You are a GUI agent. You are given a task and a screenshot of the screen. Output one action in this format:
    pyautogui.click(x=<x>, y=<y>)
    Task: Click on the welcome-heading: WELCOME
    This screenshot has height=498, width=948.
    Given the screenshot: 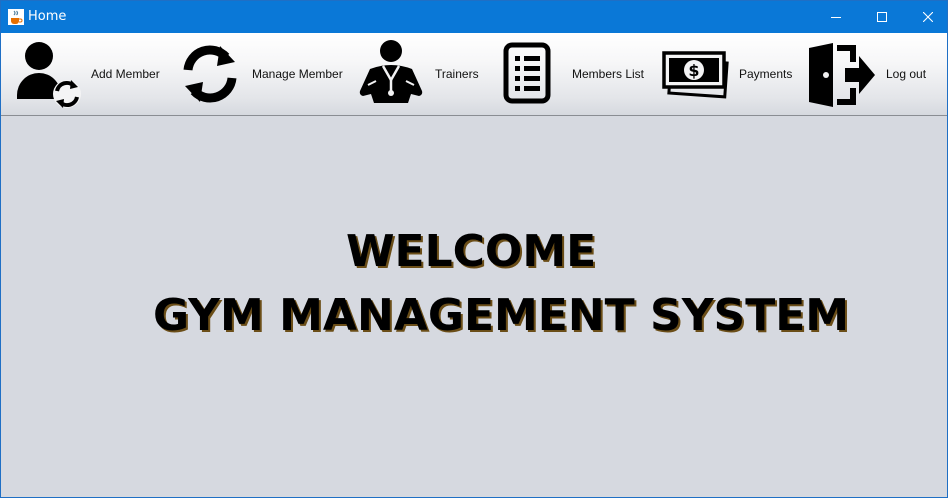 What is the action you would take?
    pyautogui.click(x=471, y=251)
    